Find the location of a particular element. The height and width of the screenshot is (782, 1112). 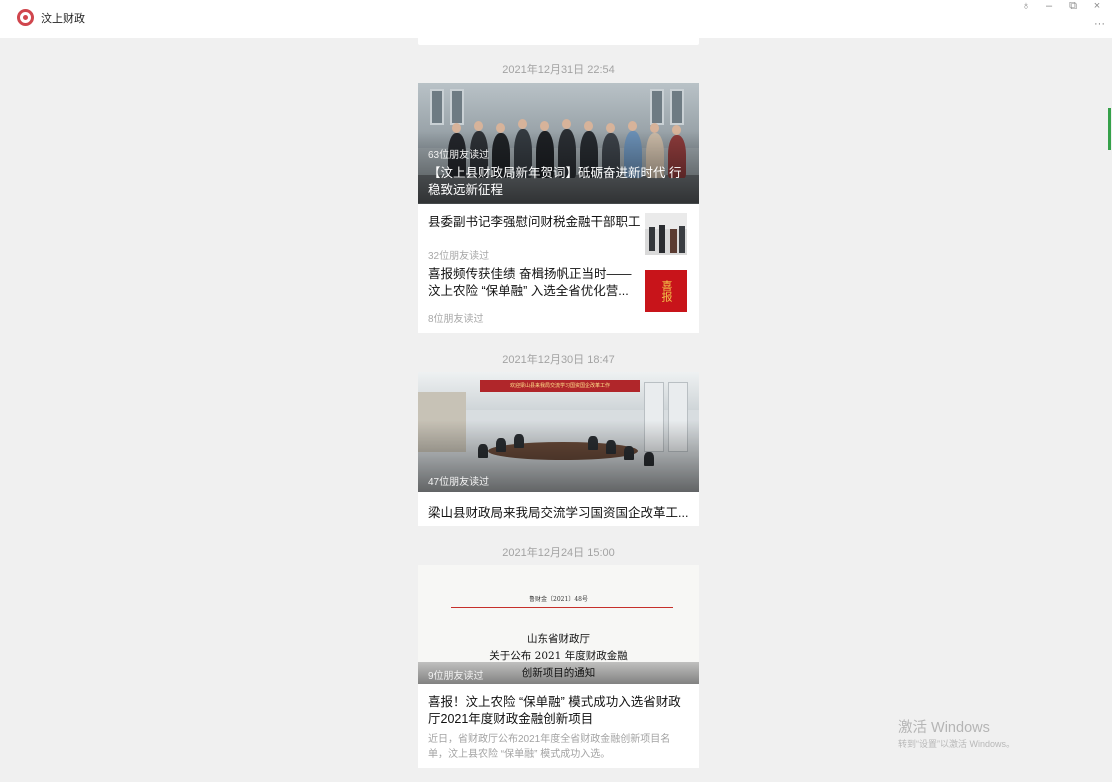

document-line: 关于公布 2021 年度财政金融 is located at coordinates (558, 656).